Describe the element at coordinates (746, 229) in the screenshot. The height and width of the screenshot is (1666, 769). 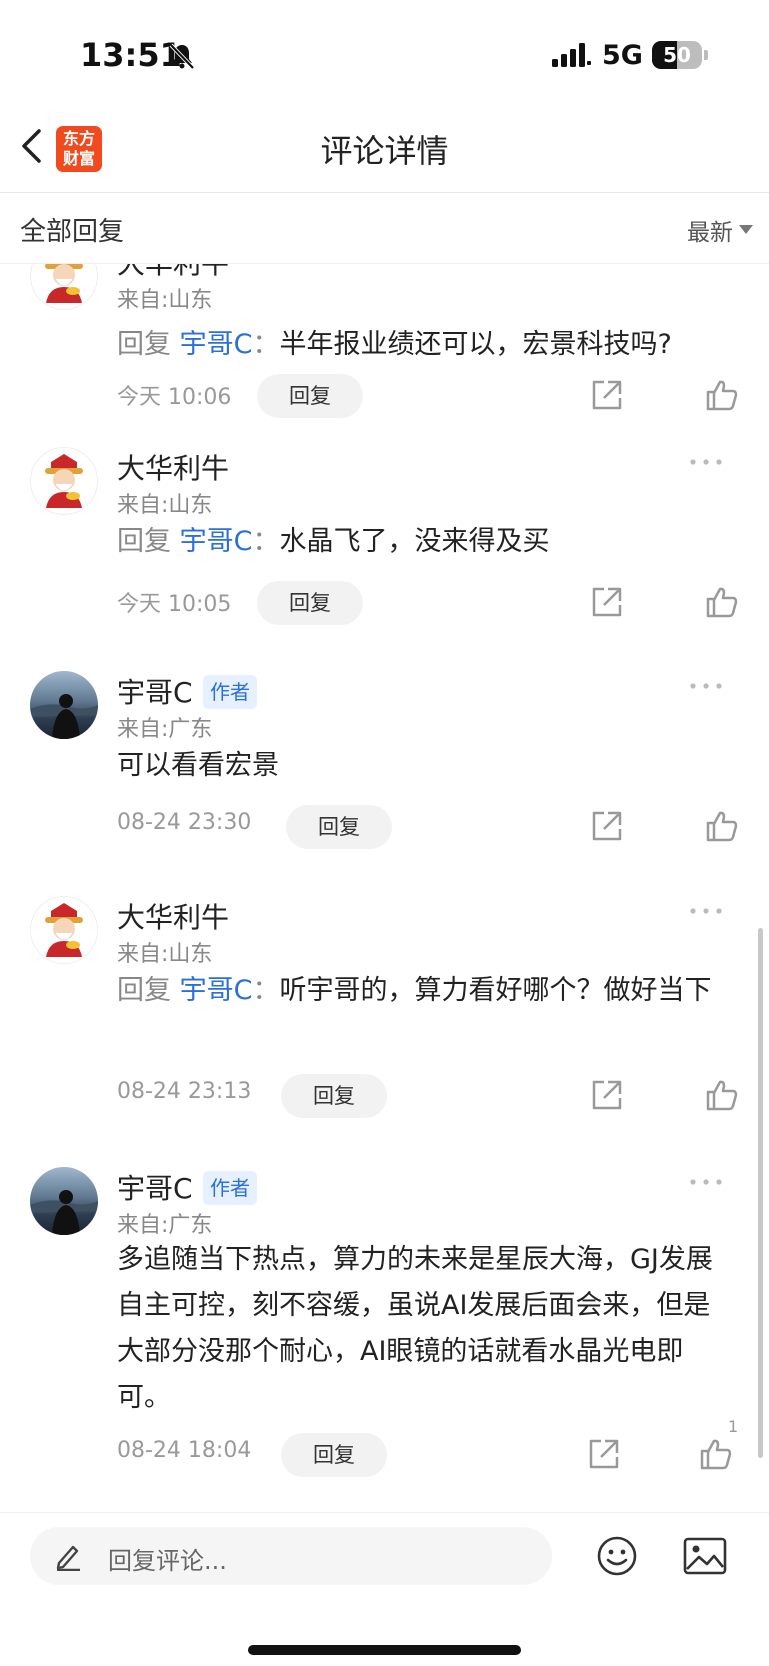
I see `caret-down-icon` at that location.